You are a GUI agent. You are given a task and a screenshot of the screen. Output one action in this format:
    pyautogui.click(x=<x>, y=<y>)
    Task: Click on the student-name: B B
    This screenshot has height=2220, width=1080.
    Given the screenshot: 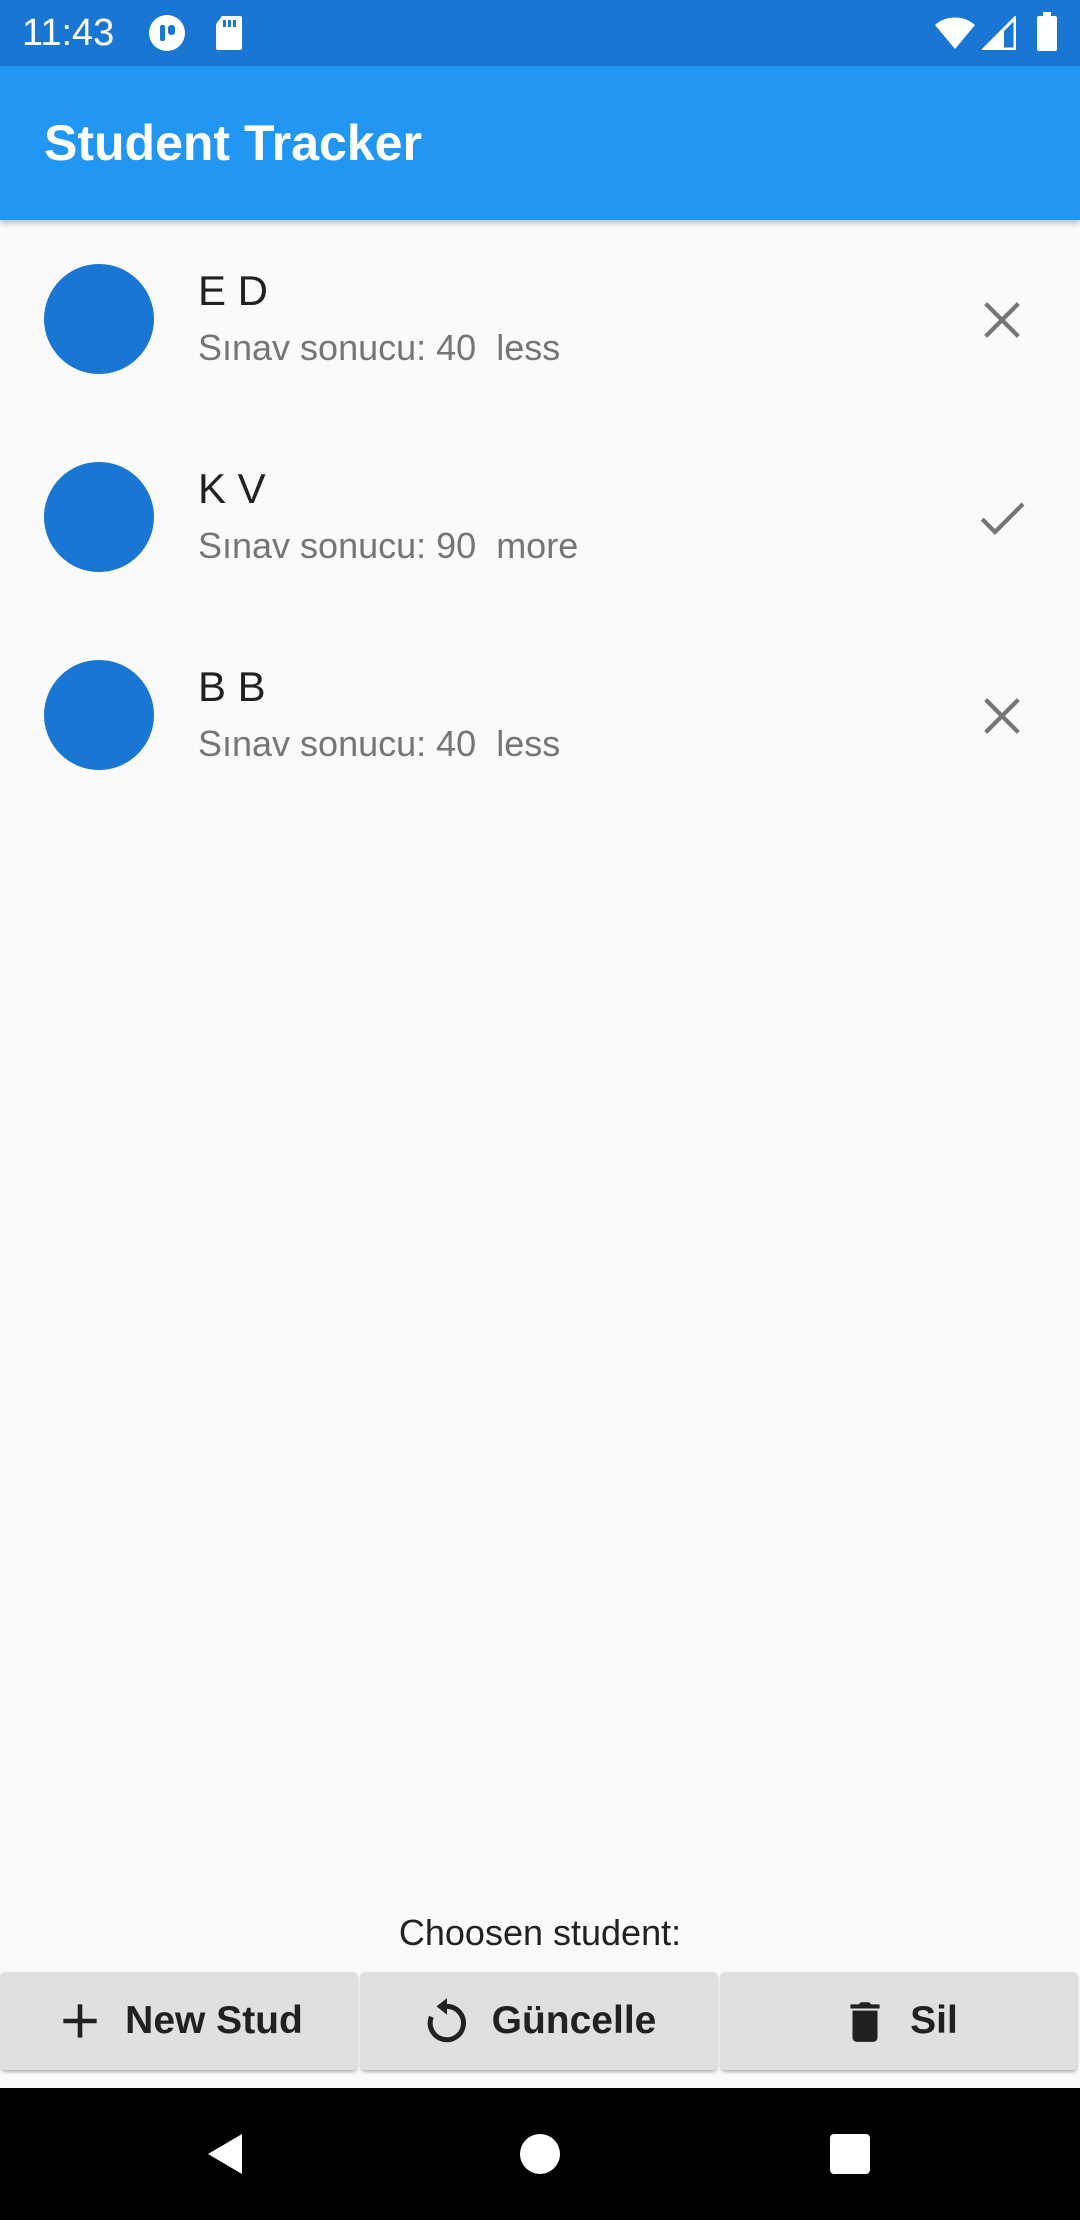 What is the action you would take?
    pyautogui.click(x=232, y=686)
    